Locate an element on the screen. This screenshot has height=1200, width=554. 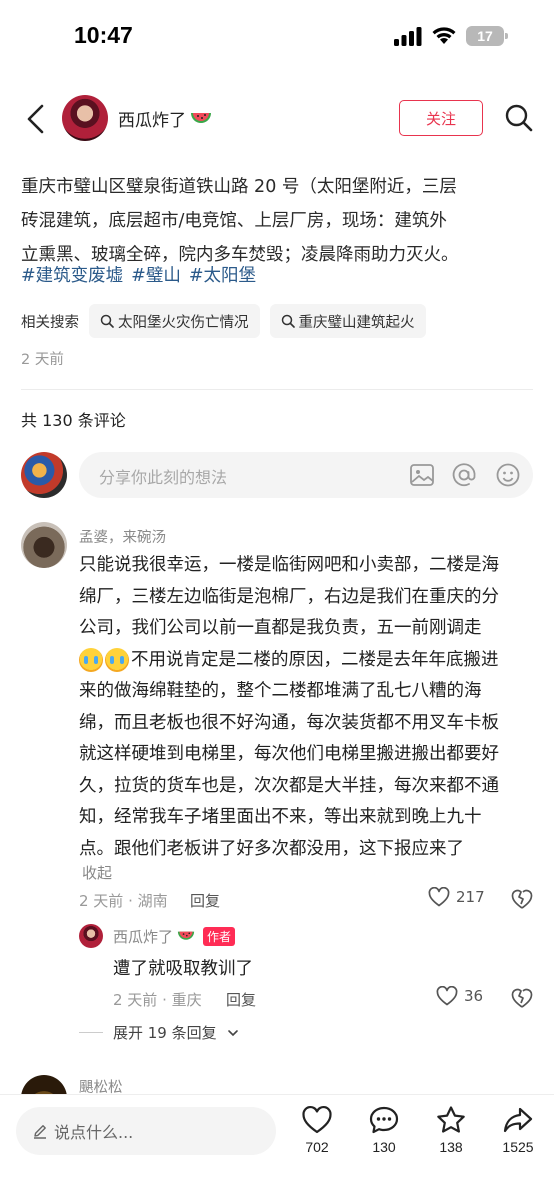
chevron-down-icon is located at coordinates (232, 1032).